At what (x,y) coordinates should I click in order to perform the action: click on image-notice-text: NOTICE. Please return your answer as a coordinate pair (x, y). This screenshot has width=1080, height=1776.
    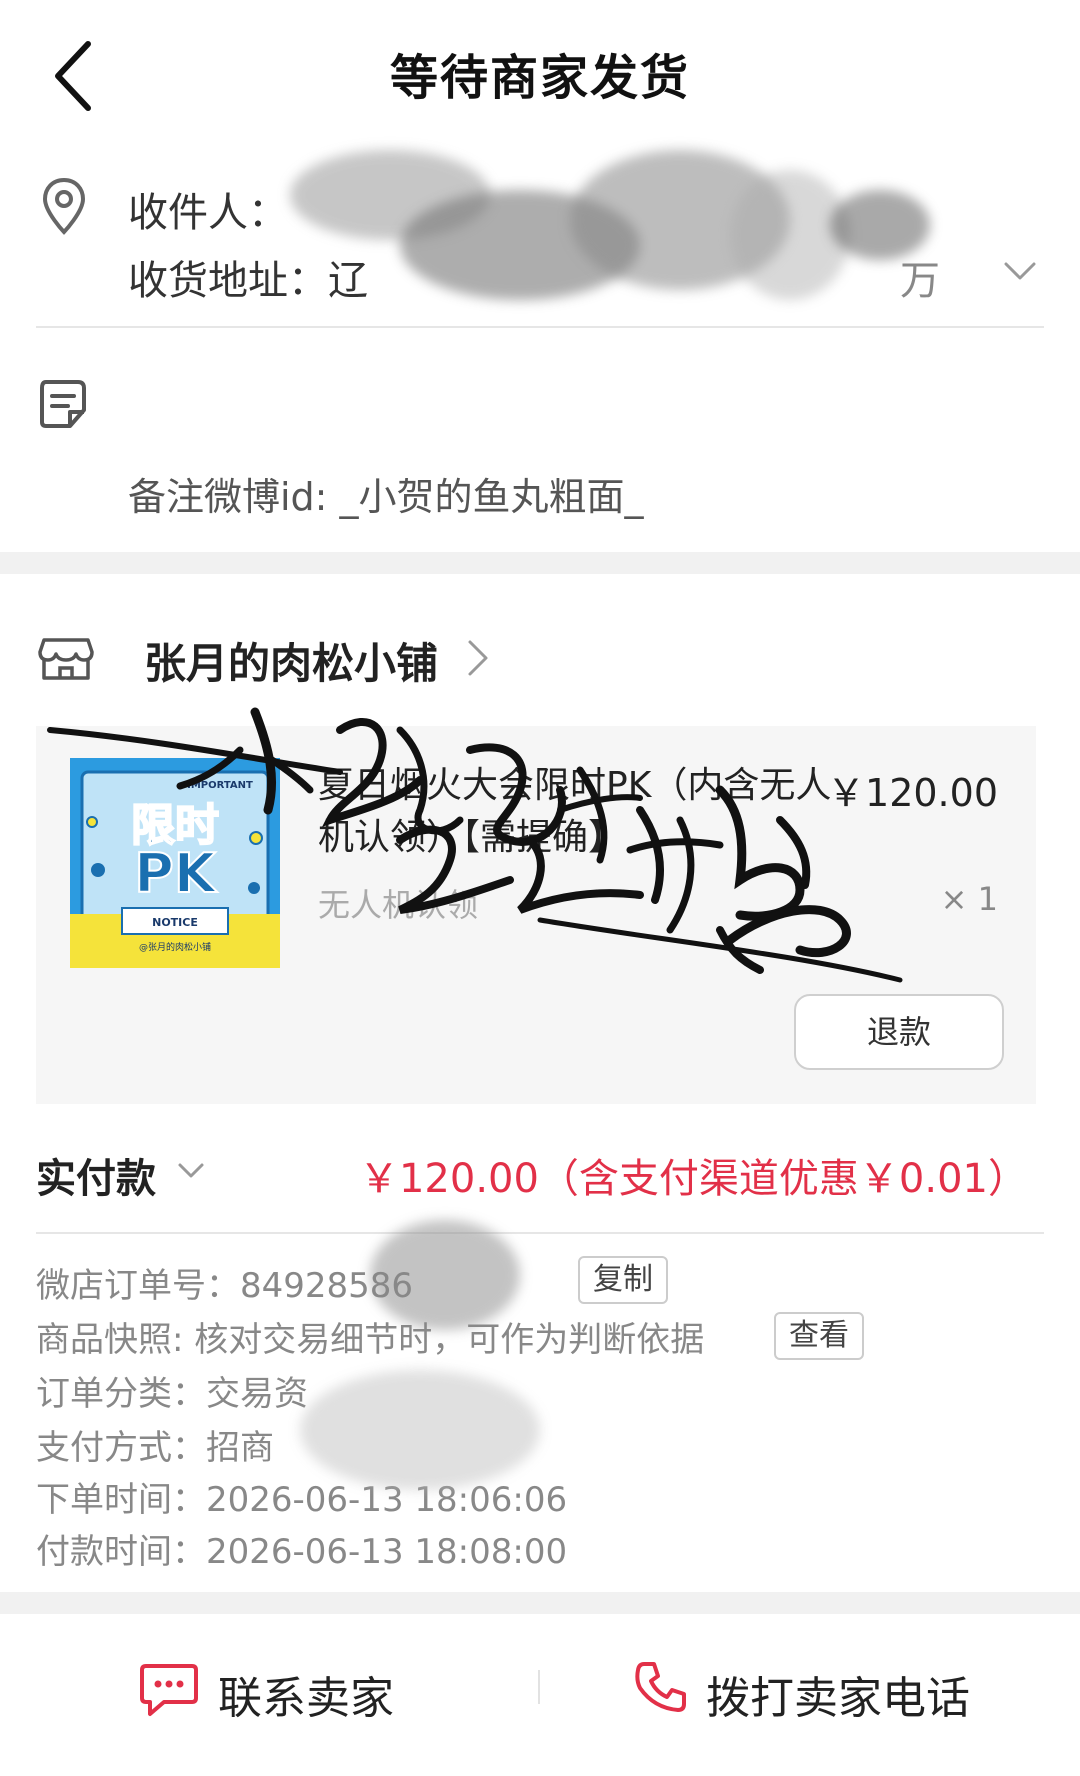
    Looking at the image, I should click on (175, 922).